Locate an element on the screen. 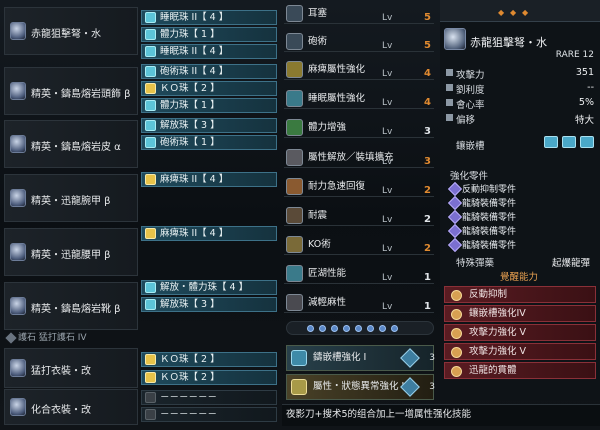 This screenshot has height=430, width=600. skill-name: 麻痺屬性強化 is located at coordinates (337, 69).